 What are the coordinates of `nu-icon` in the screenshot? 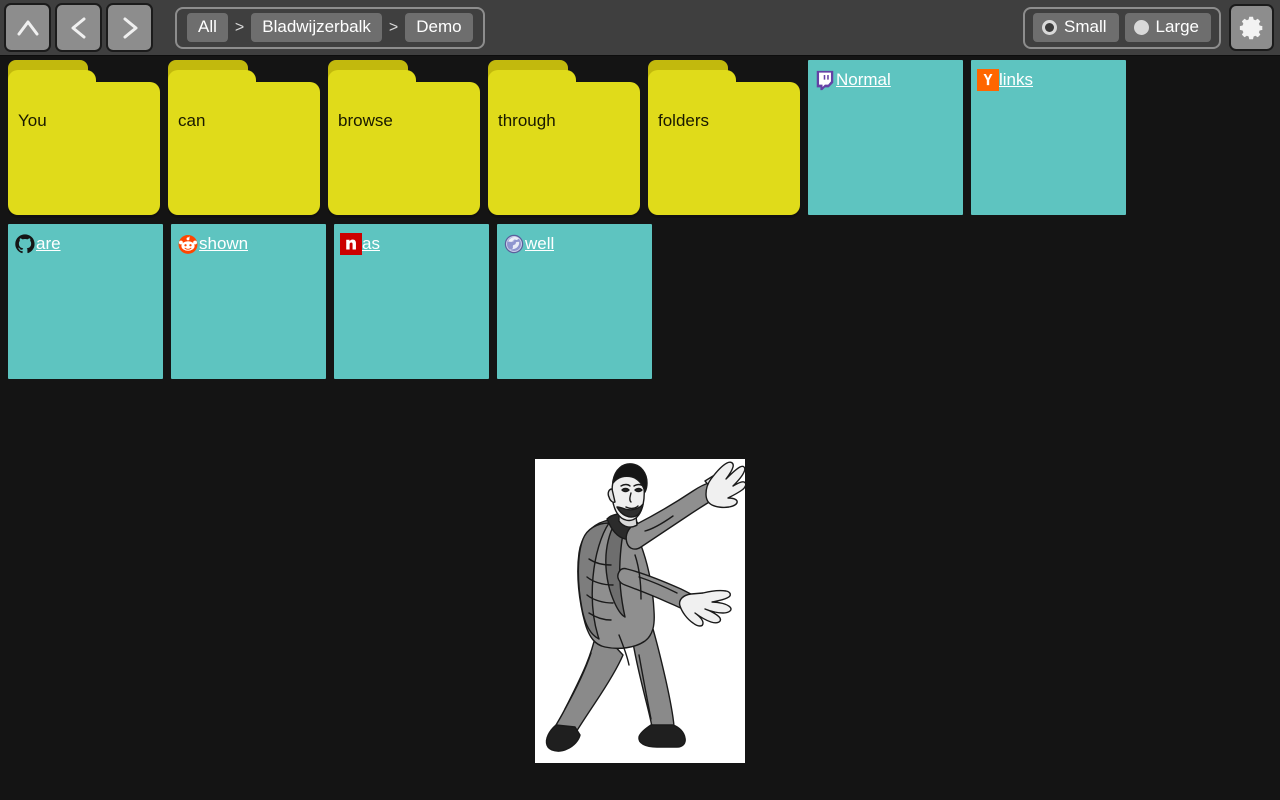 It's located at (351, 244).